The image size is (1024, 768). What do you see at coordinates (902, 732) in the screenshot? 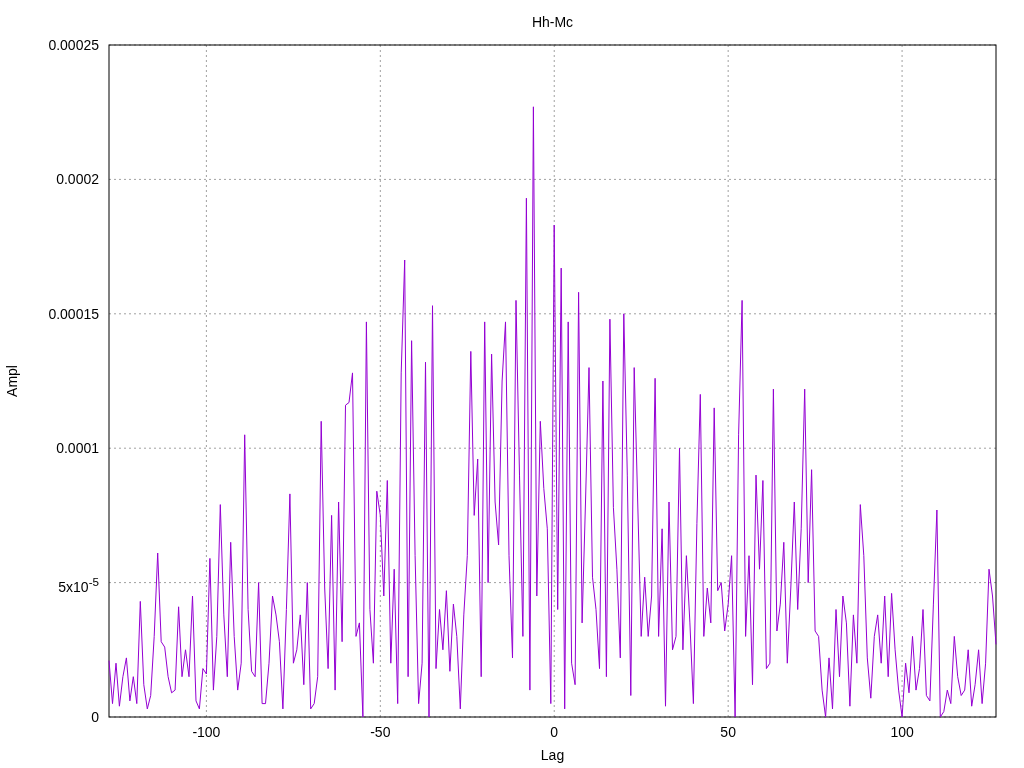
I see `x-tick-label: 100` at bounding box center [902, 732].